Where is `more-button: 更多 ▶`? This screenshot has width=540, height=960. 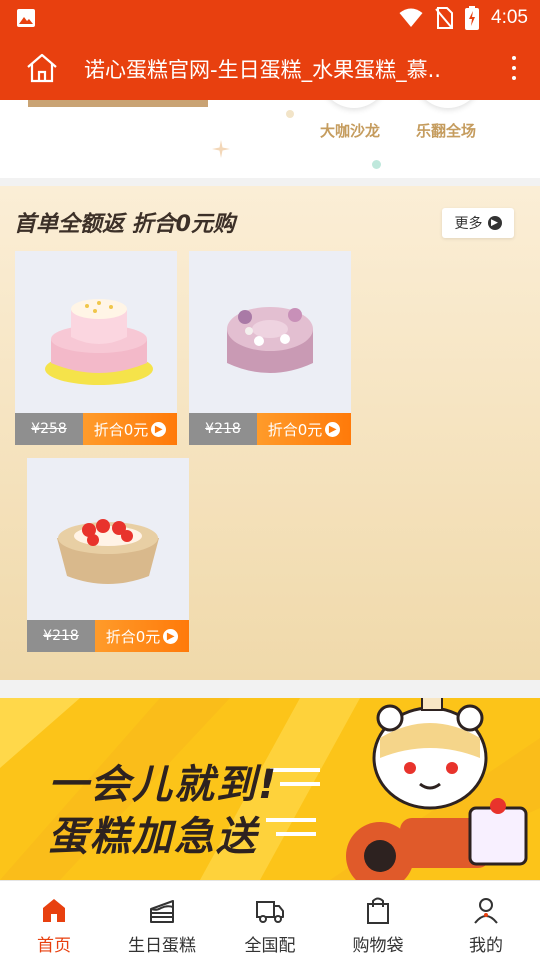
more-button: 更多 ▶ is located at coordinates (478, 223).